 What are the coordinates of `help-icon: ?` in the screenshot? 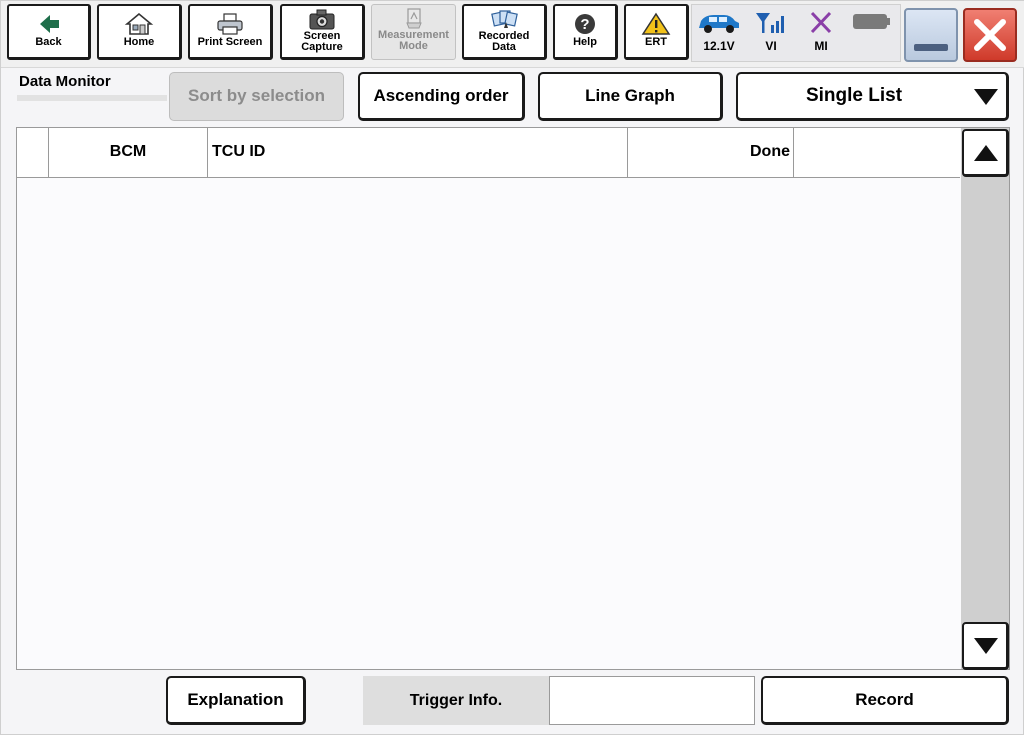 It's located at (585, 24).